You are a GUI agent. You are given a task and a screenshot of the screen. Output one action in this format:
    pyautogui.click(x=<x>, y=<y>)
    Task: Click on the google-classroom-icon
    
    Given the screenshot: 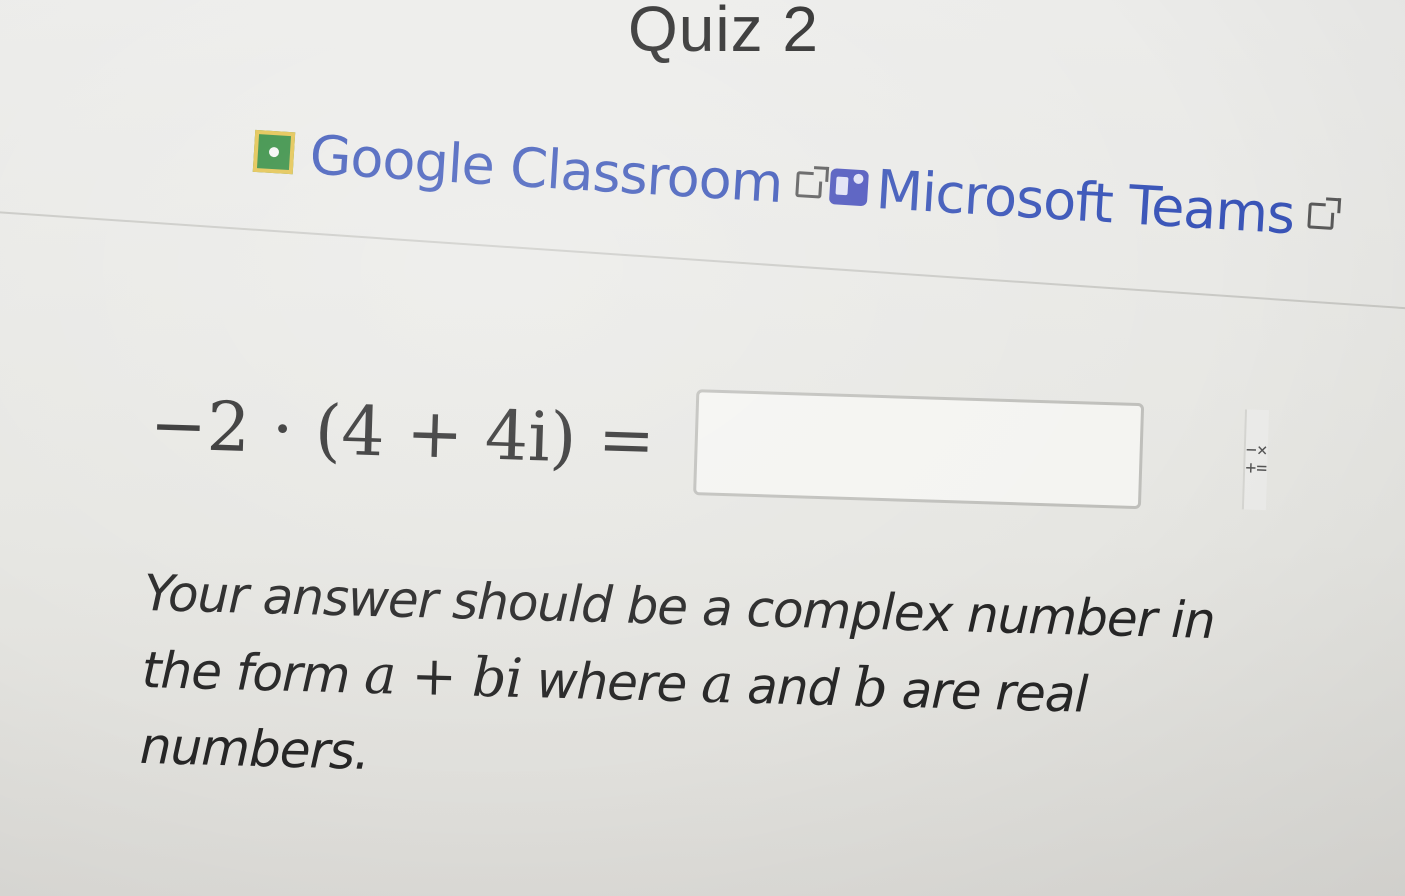 What is the action you would take?
    pyautogui.click(x=274, y=152)
    